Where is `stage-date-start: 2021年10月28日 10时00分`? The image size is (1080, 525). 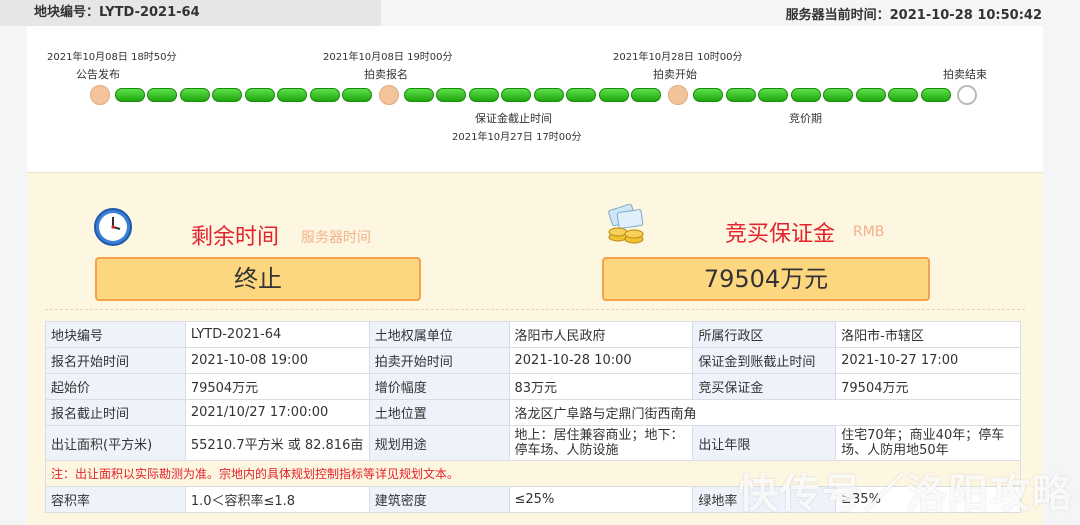 stage-date-start: 2021年10月28日 10时00分 is located at coordinates (678, 57).